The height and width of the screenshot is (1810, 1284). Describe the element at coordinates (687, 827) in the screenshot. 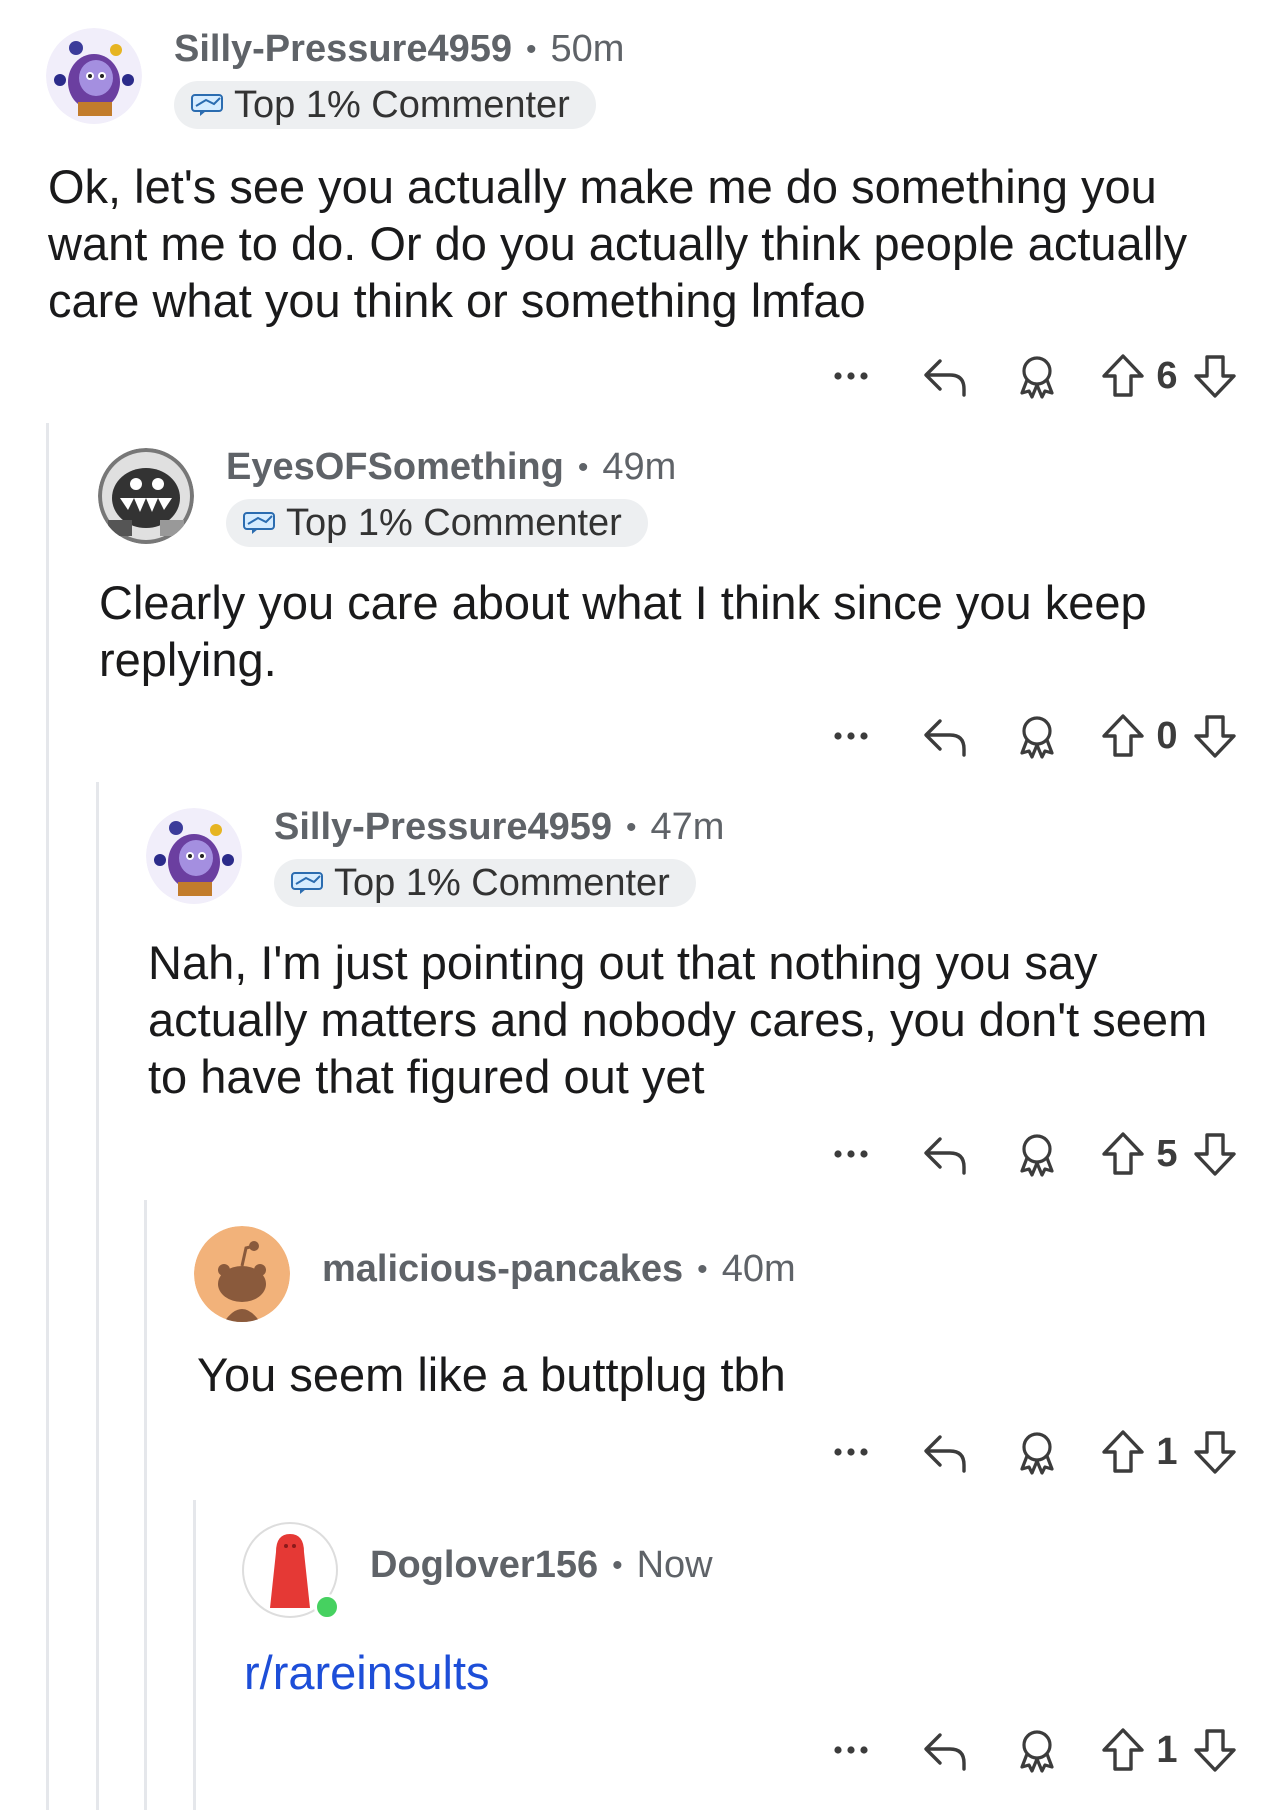

I see `timestamp: 47m` at that location.